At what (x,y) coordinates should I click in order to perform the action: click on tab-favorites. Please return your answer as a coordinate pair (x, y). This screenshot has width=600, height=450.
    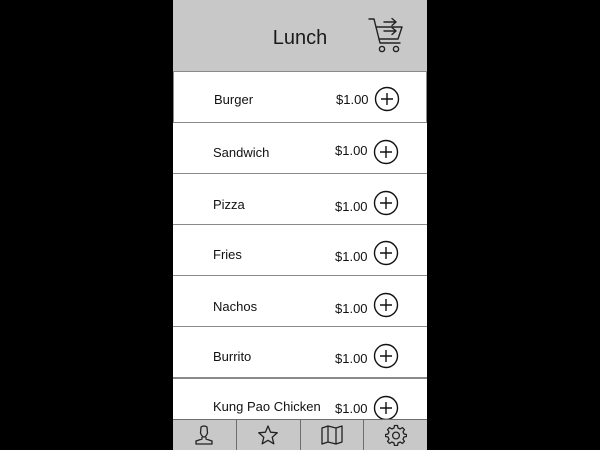
    Looking at the image, I should click on (269, 435).